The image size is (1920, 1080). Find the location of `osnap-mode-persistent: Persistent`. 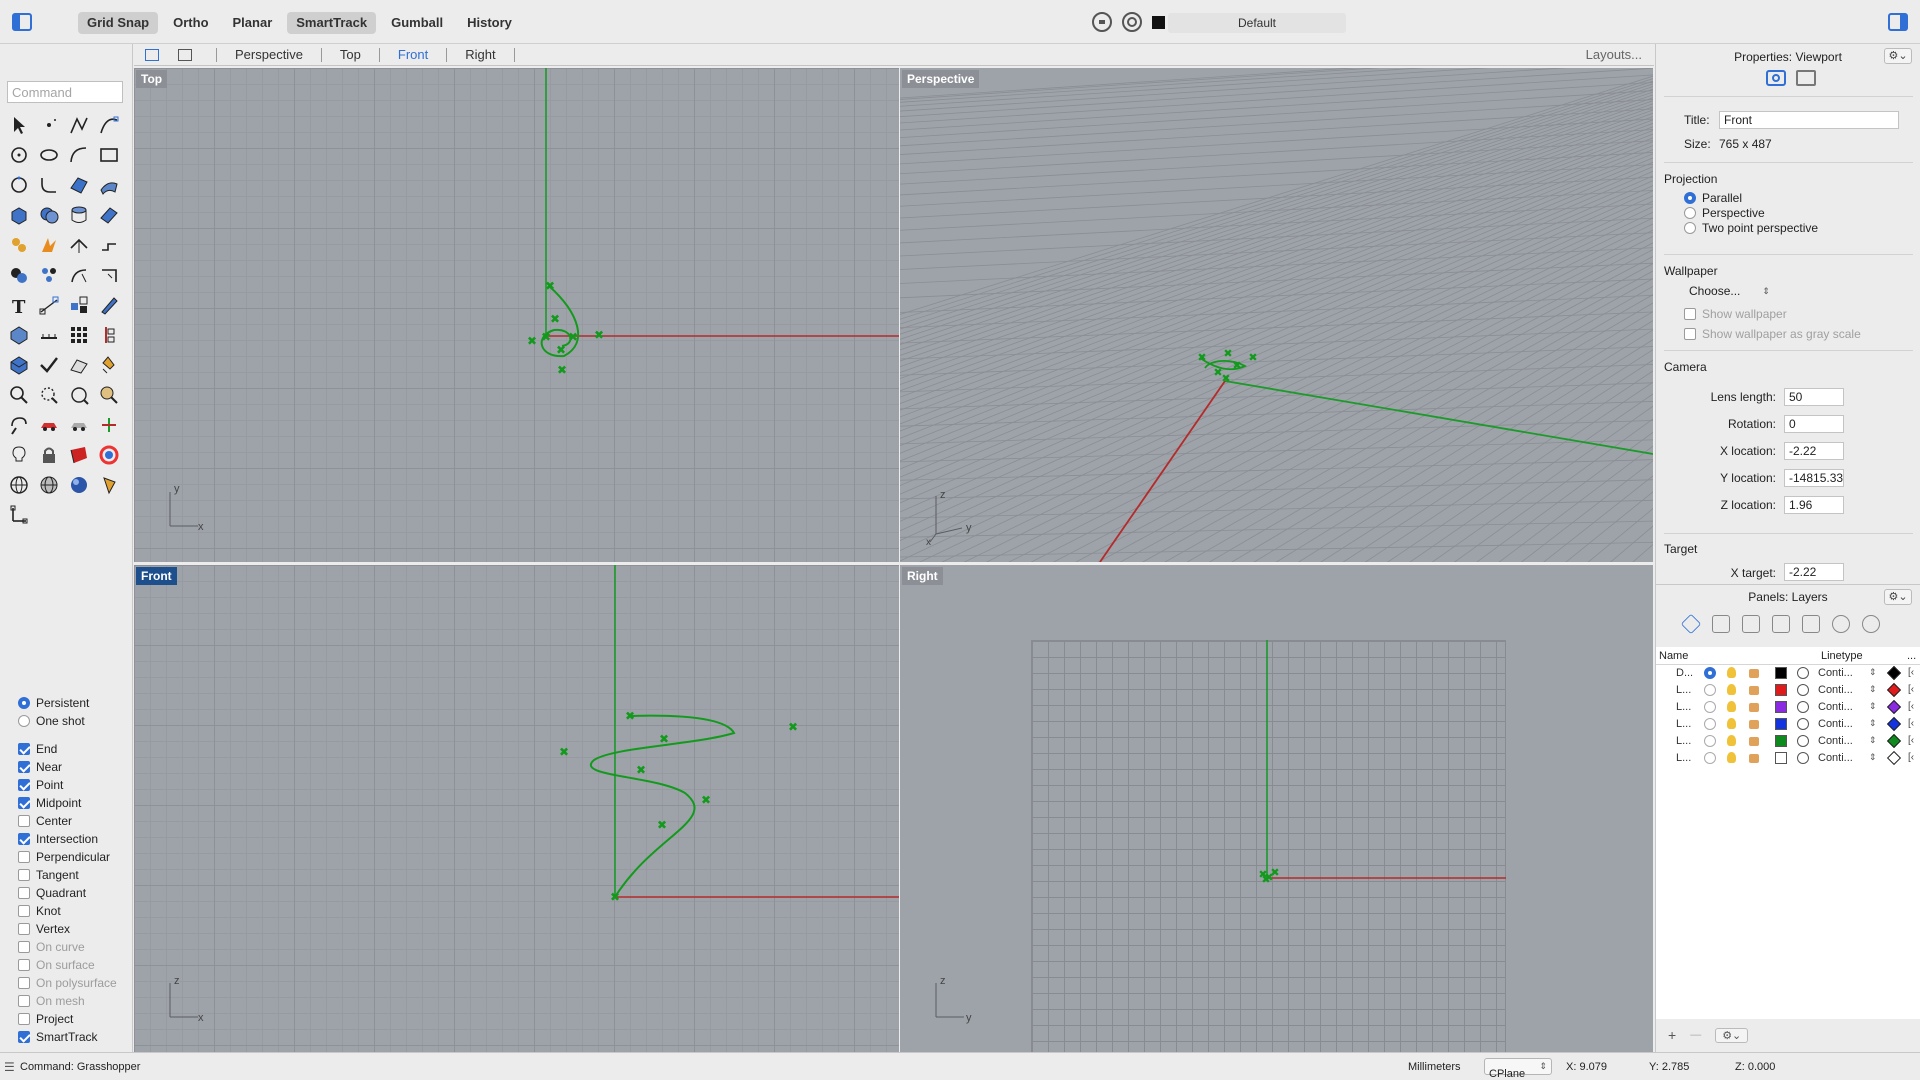

osnap-mode-persistent: Persistent is located at coordinates (66, 703).